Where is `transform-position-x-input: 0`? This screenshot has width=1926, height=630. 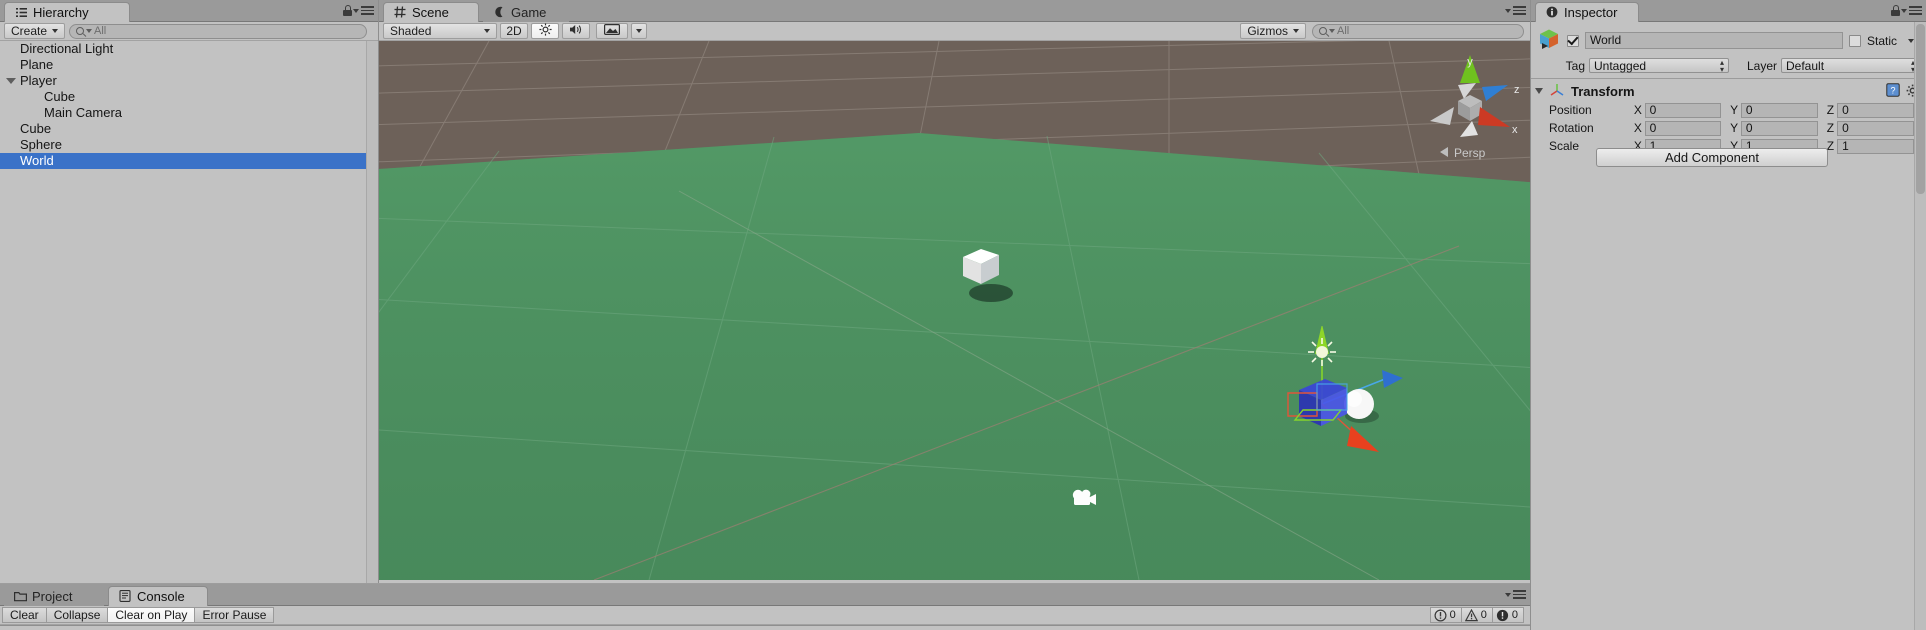 transform-position-x-input: 0 is located at coordinates (1683, 110).